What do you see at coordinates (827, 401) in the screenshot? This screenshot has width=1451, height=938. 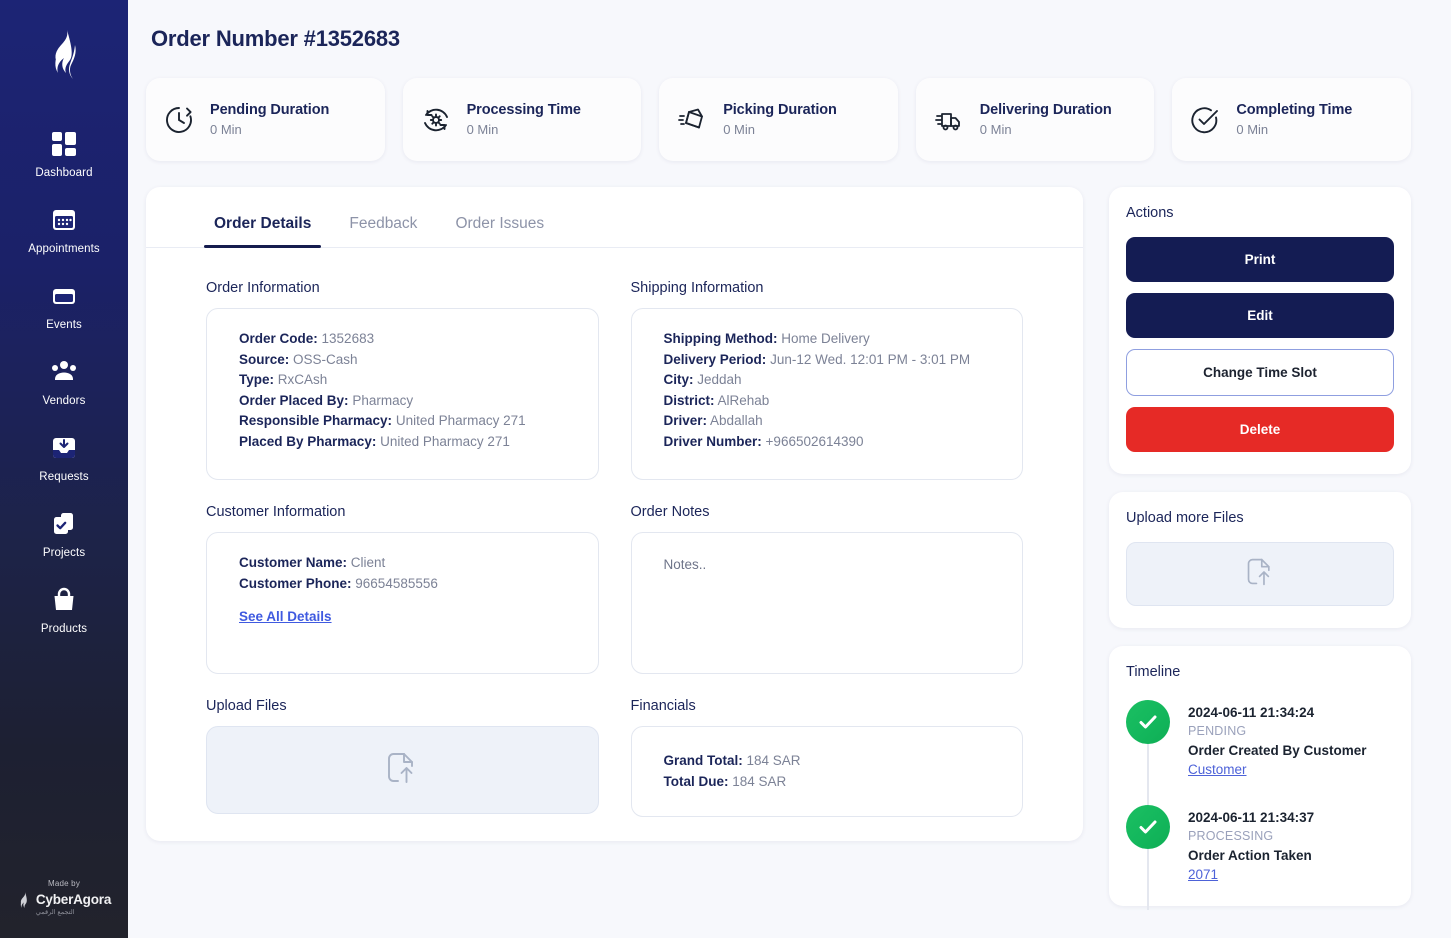 I see `info-row: District: AlRehab` at bounding box center [827, 401].